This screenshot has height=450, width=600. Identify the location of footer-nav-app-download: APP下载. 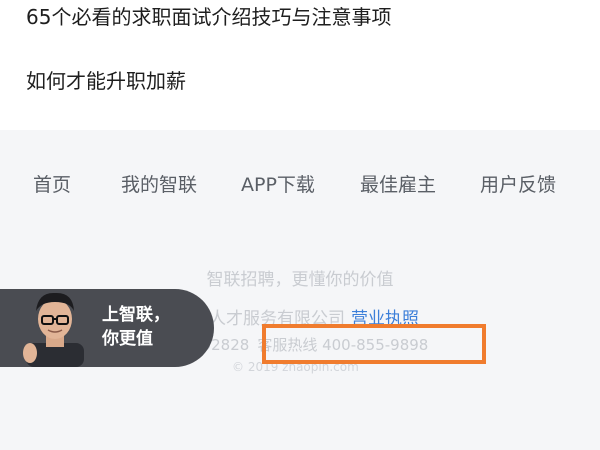
(278, 183).